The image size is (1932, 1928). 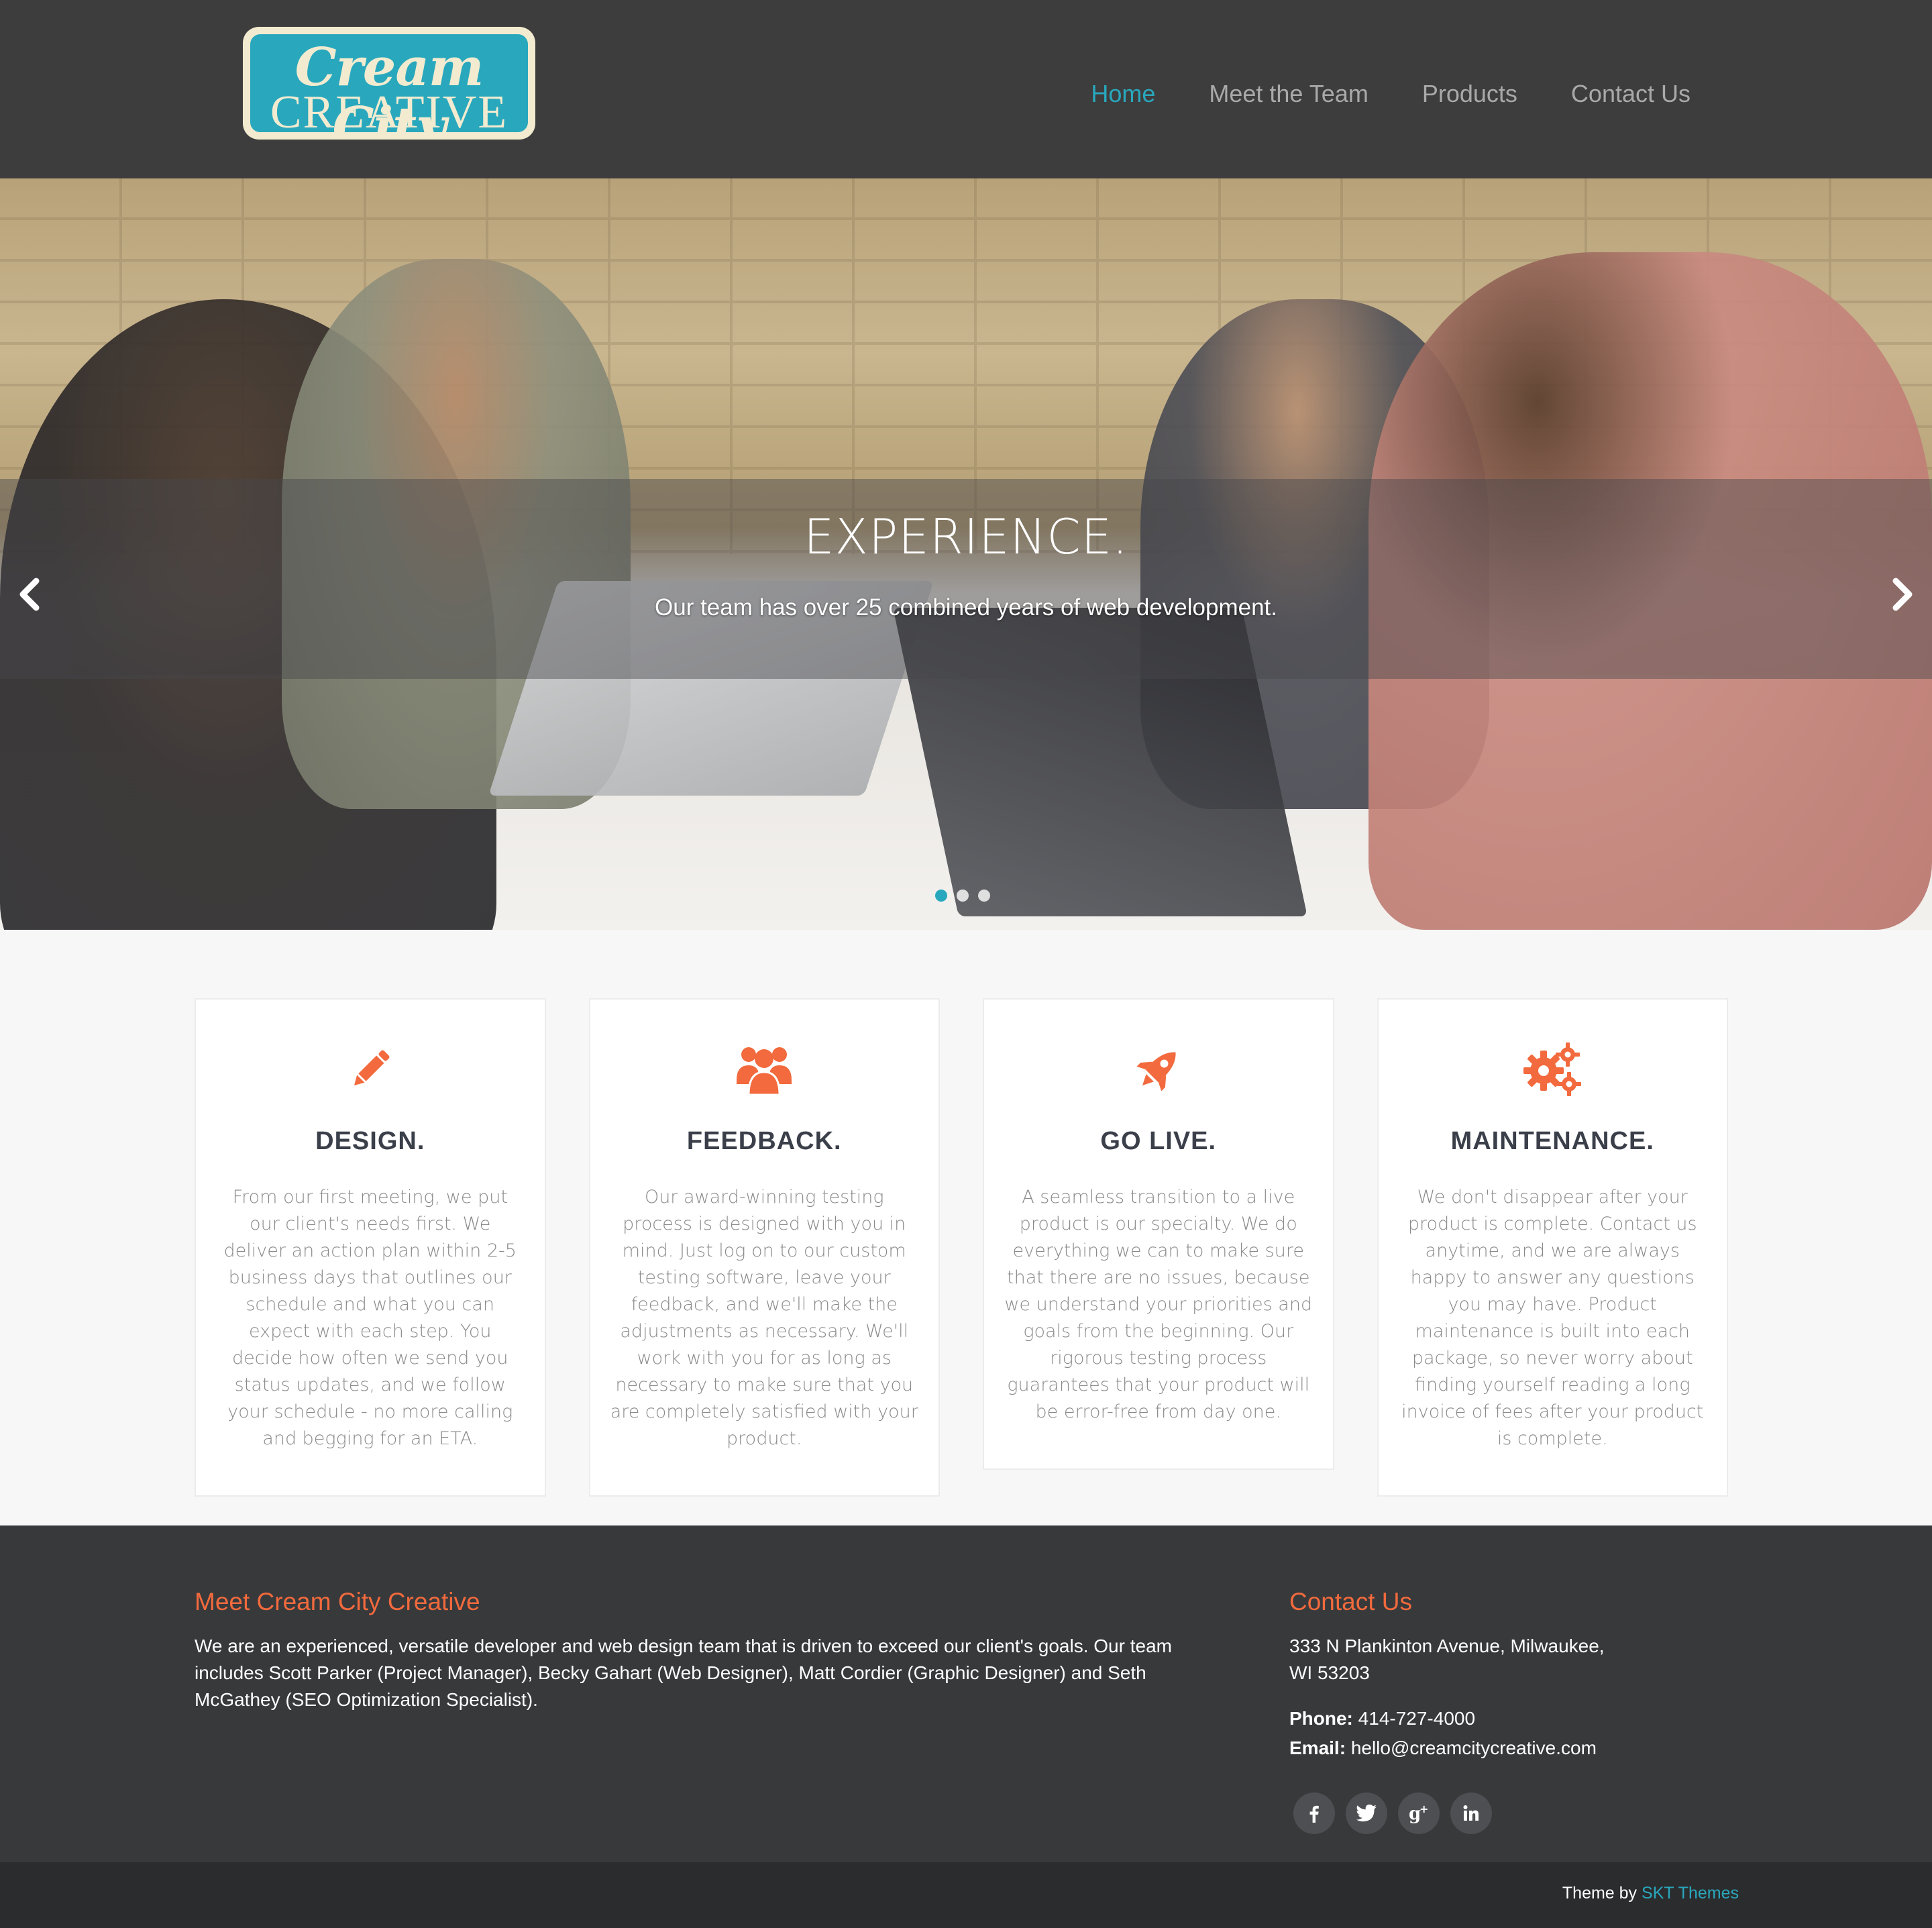 I want to click on slider-next-button, so click(x=1902, y=595).